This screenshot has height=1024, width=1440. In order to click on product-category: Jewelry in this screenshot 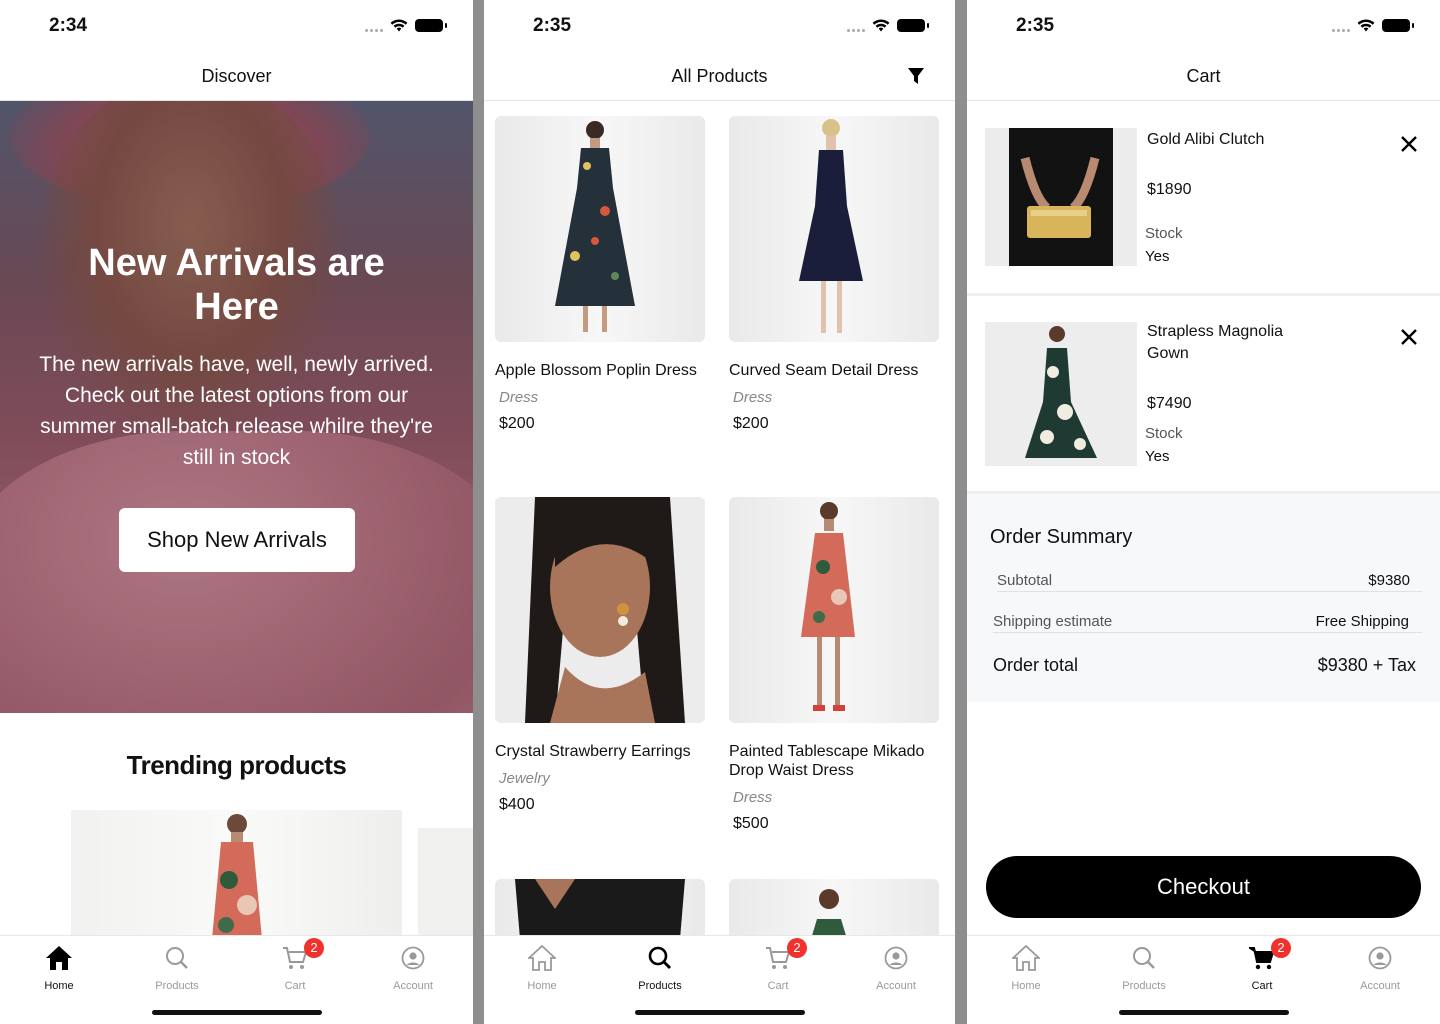, I will do `click(524, 778)`.